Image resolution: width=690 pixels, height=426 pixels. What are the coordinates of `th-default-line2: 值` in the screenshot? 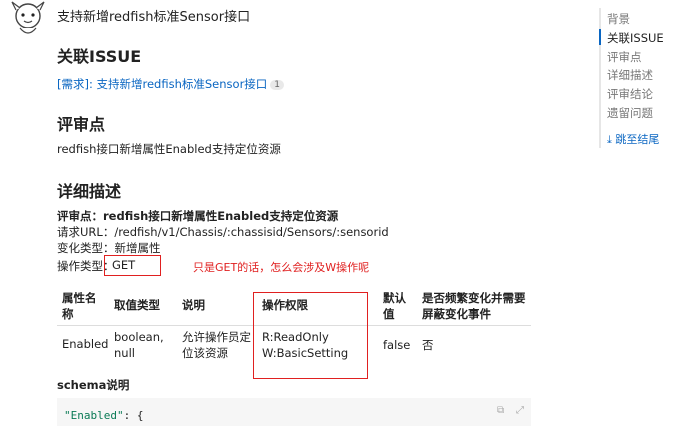 It's located at (389, 314).